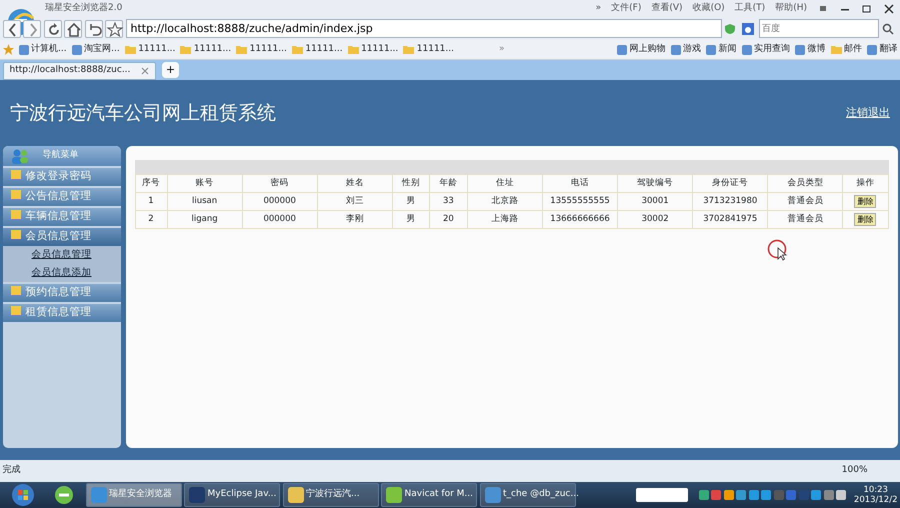 The width and height of the screenshot is (900, 508). Describe the element at coordinates (580, 183) in the screenshot. I see `column-header: 电话` at that location.